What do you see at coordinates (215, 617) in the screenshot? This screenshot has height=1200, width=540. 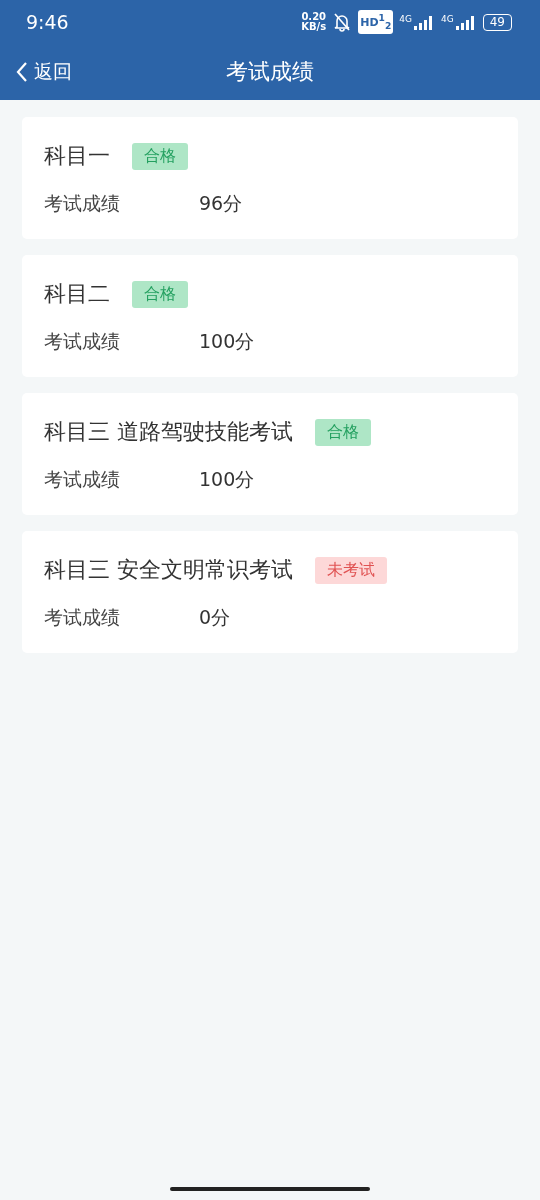 I see `score-value: 0分` at bounding box center [215, 617].